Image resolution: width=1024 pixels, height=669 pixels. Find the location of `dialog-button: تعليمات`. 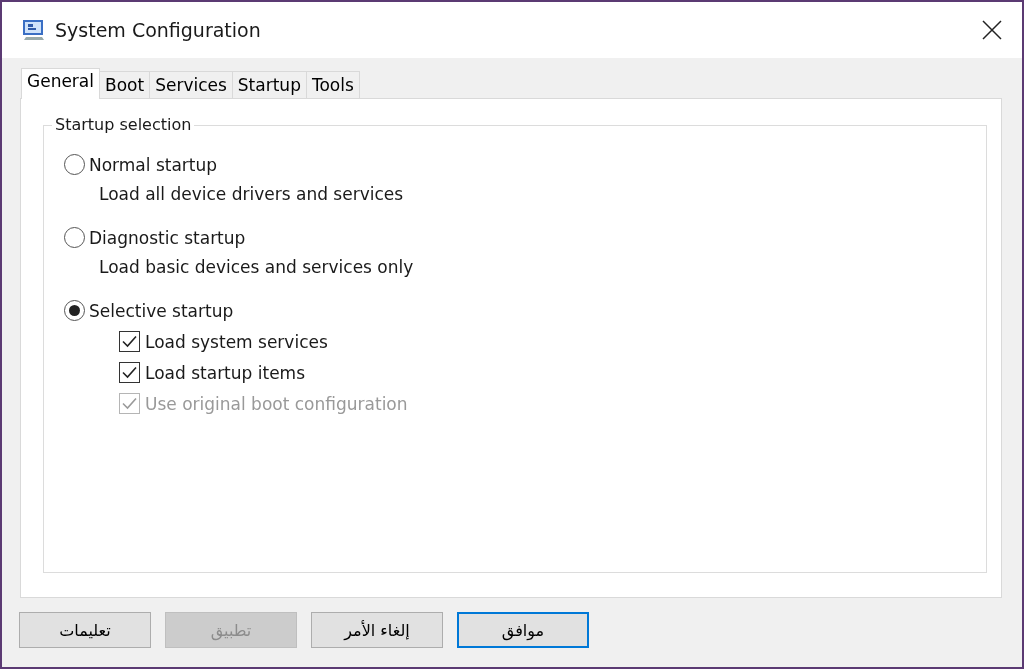

dialog-button: تعليمات is located at coordinates (85, 630).